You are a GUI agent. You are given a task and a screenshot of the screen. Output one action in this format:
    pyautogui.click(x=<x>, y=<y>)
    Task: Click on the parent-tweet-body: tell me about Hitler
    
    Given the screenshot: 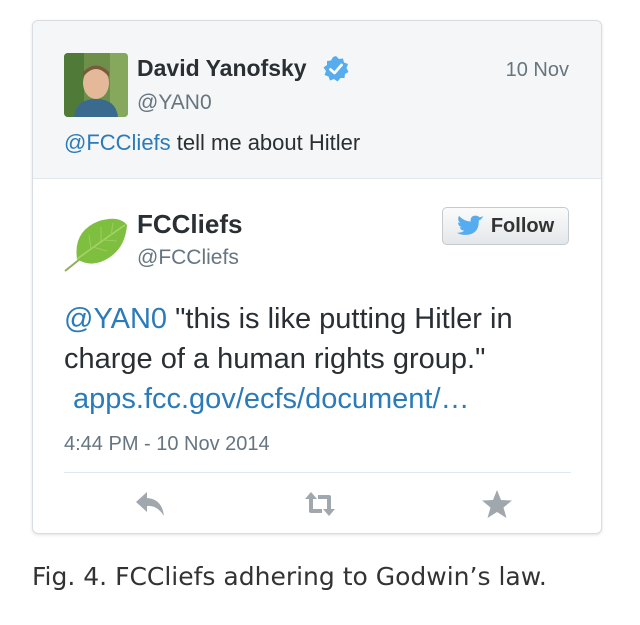 What is the action you would take?
    pyautogui.click(x=265, y=142)
    